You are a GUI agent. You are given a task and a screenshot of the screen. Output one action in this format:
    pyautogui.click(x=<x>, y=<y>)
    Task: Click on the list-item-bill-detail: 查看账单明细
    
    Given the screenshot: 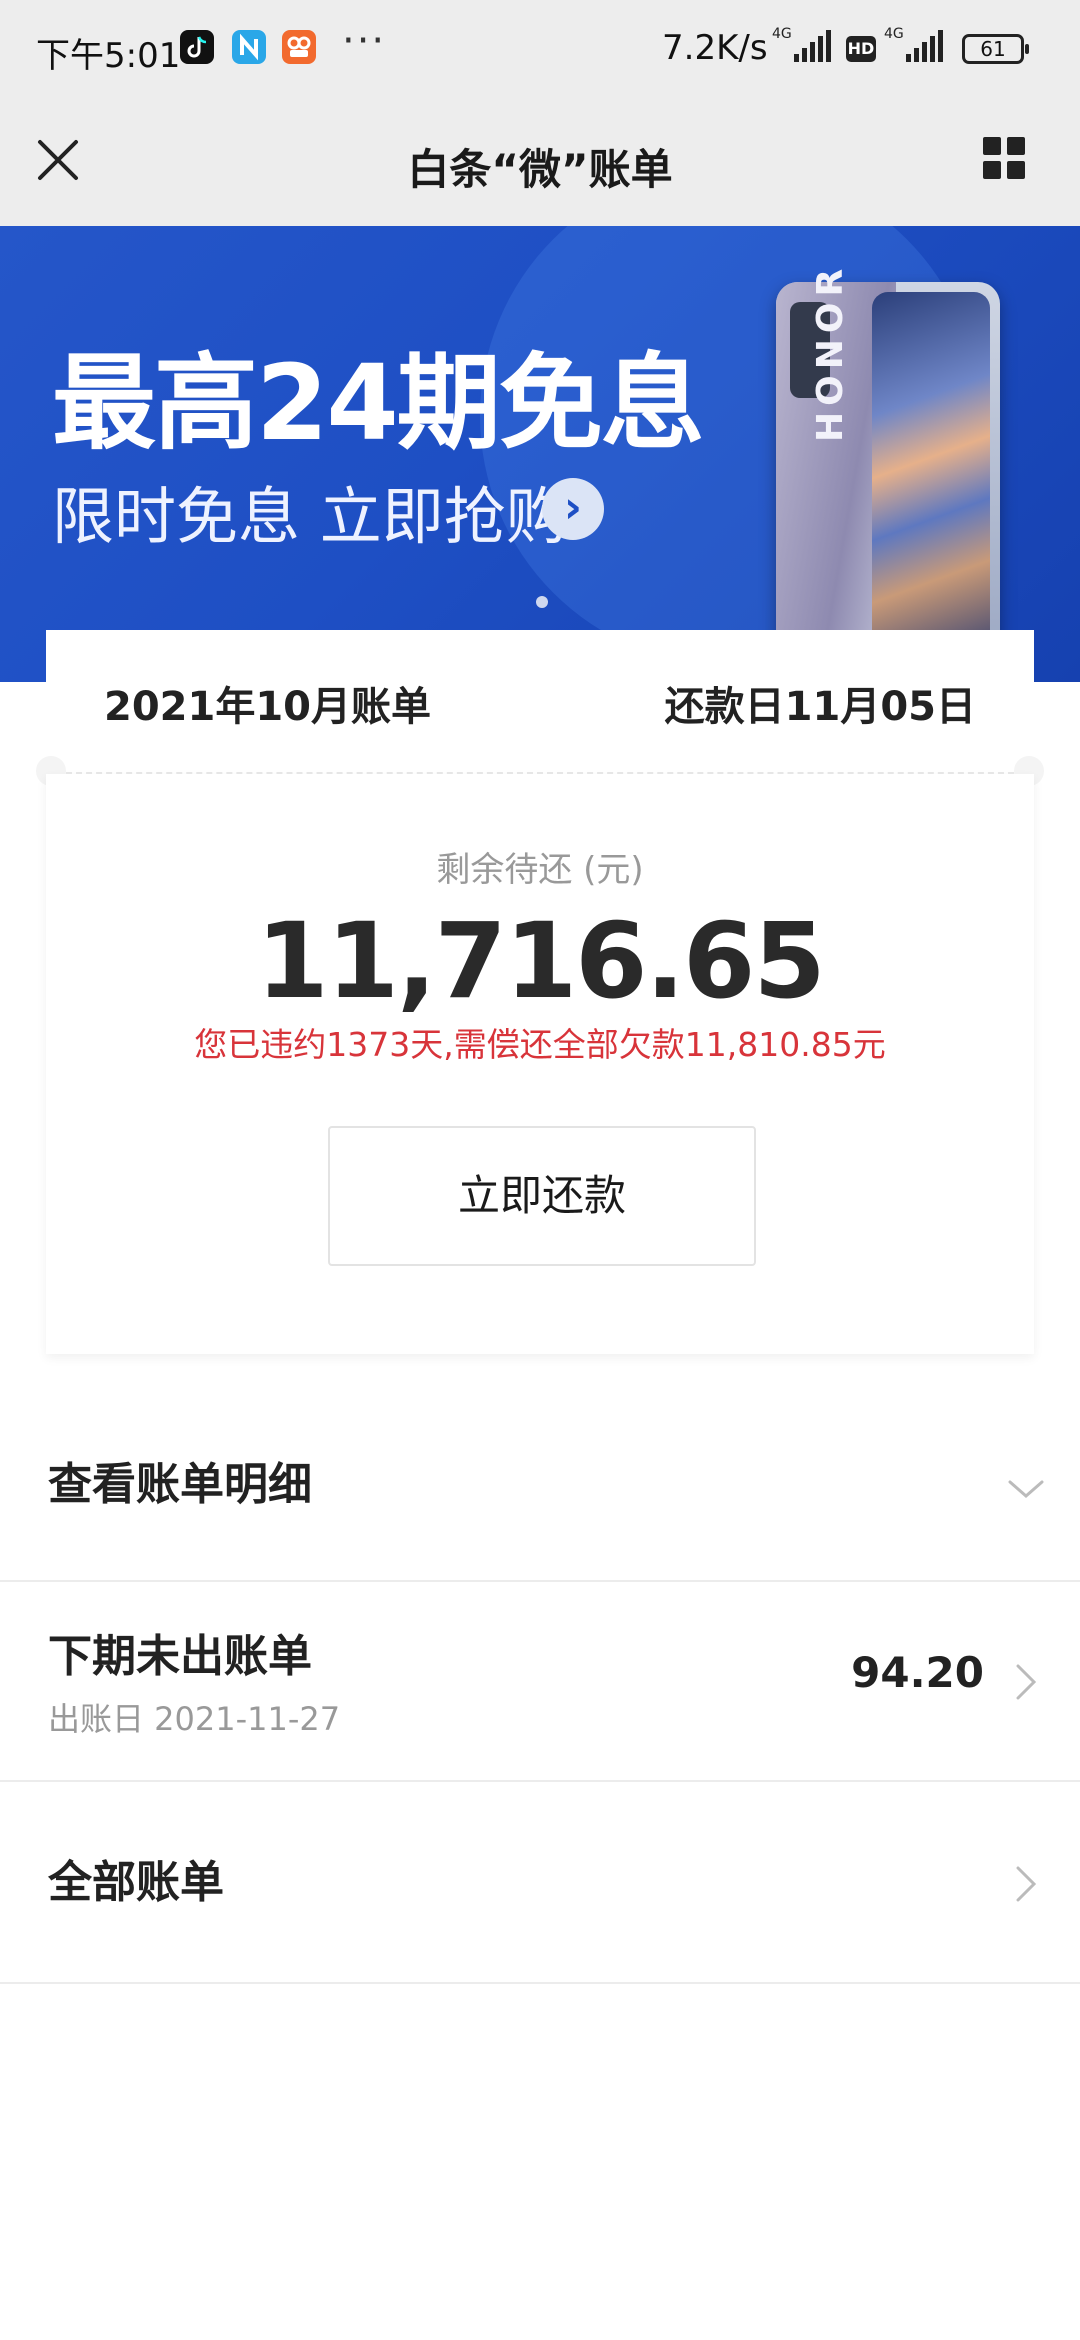 What is the action you would take?
    pyautogui.click(x=540, y=1480)
    